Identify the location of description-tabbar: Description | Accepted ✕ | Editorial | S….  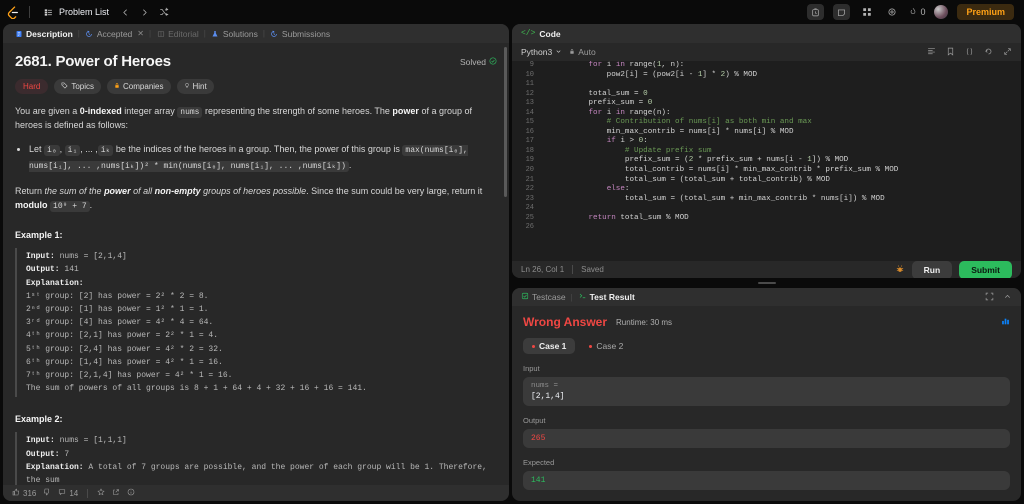
(256, 33).